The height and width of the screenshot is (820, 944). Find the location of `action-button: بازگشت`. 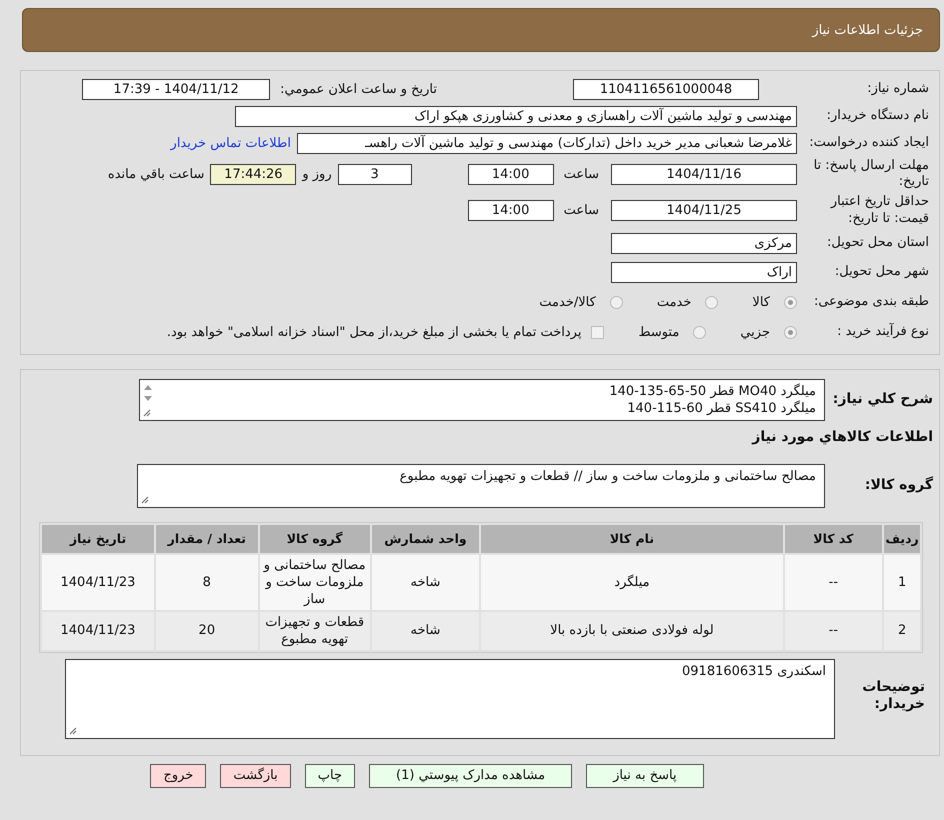

action-button: بازگشت is located at coordinates (255, 776).